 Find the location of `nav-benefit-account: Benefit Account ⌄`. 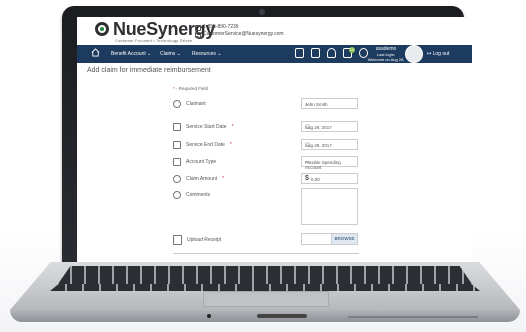

nav-benefit-account: Benefit Account ⌄ is located at coordinates (131, 54).